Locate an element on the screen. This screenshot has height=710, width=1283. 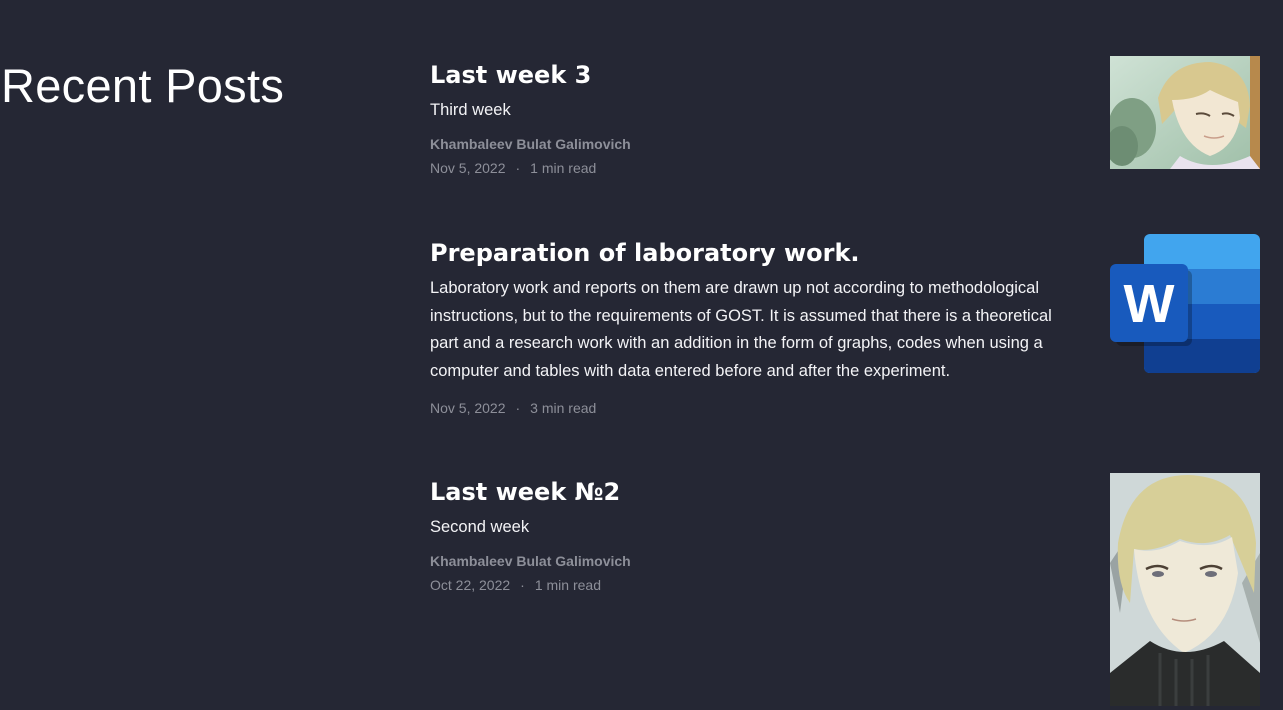
post-title: Last week 3 is located at coordinates (755, 75).